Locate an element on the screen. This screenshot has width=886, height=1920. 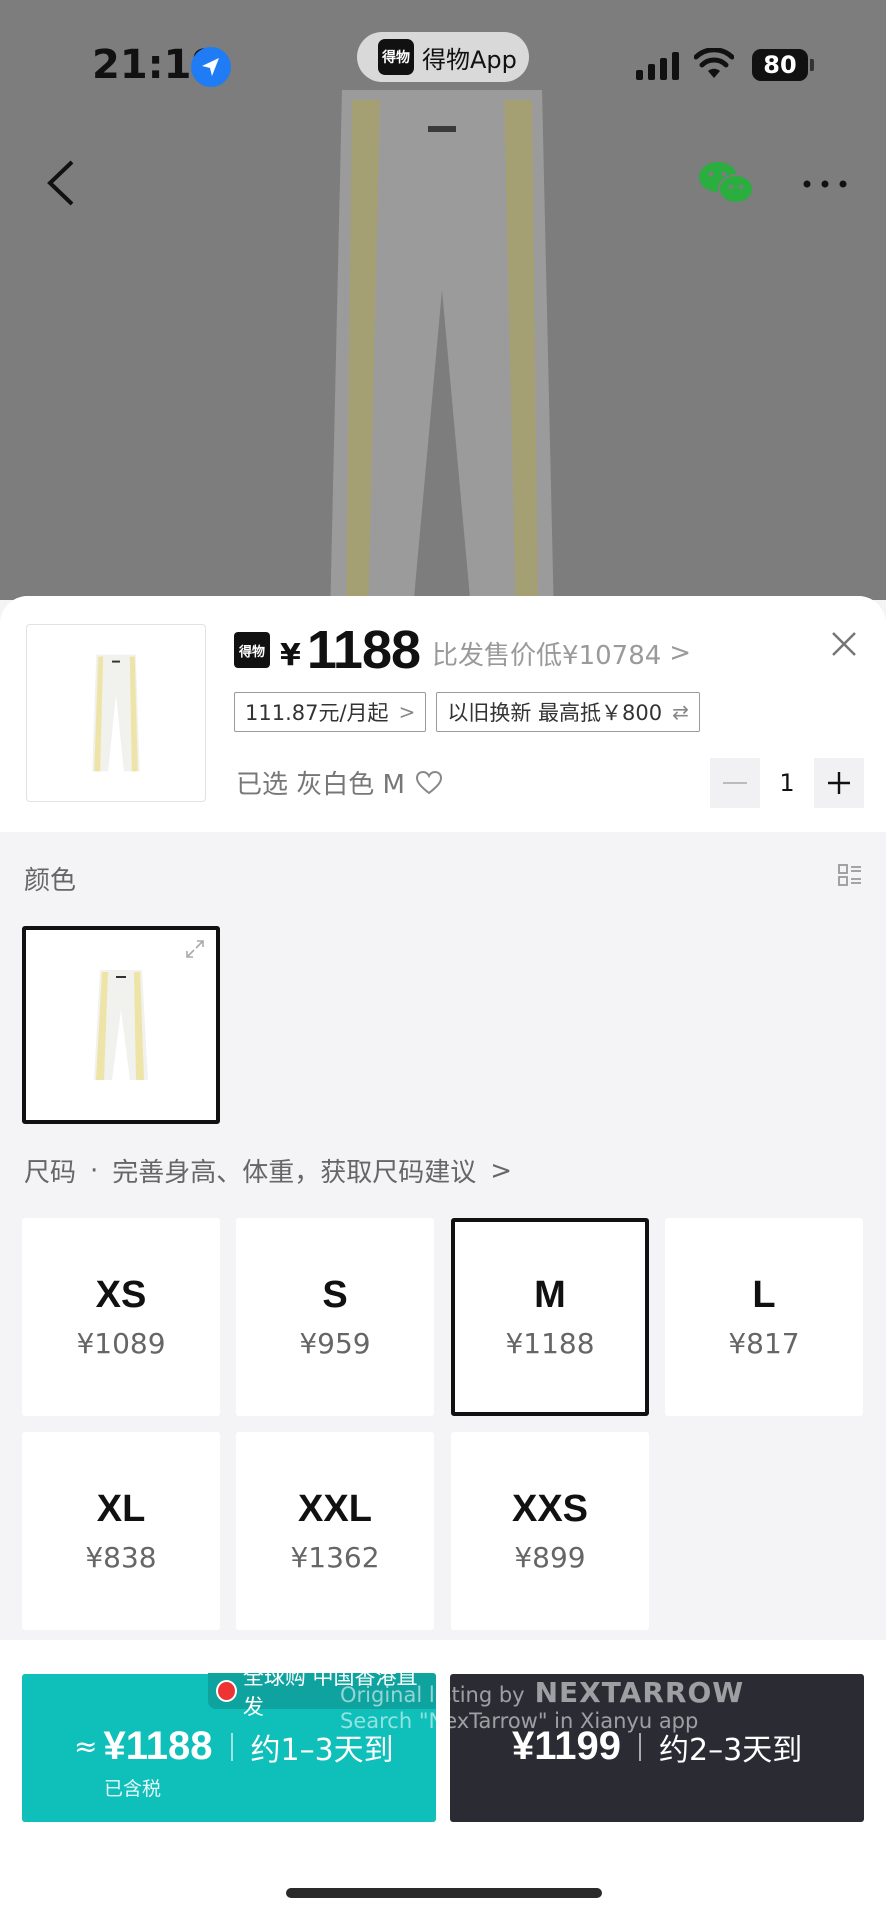
quantity-stepper: 1 is located at coordinates (787, 783).